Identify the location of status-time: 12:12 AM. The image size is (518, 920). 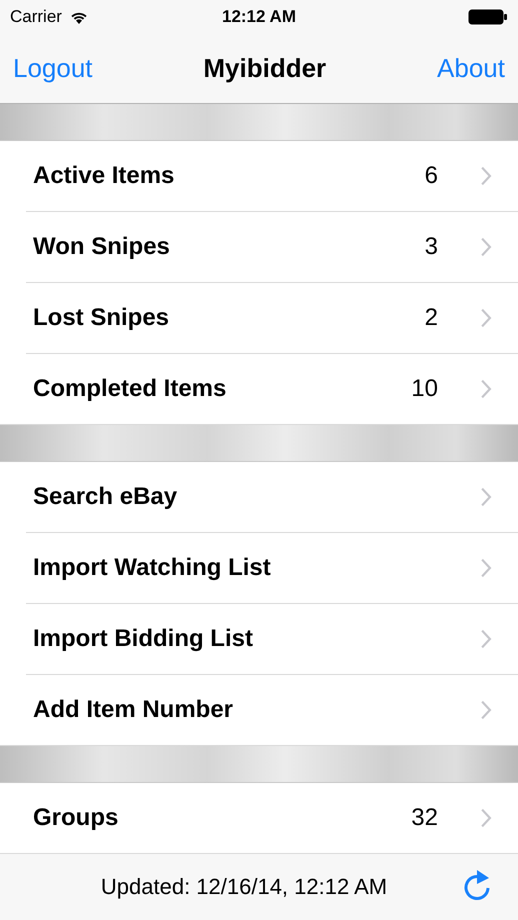
(259, 17).